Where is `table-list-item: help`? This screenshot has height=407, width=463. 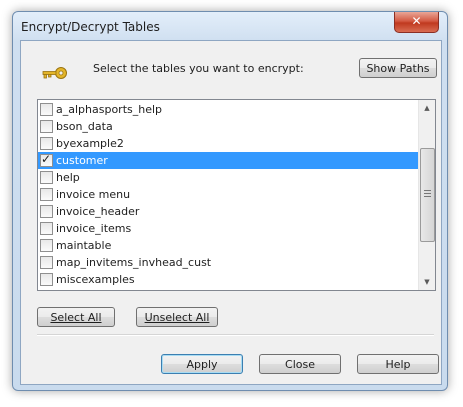 table-list-item: help is located at coordinates (228, 177).